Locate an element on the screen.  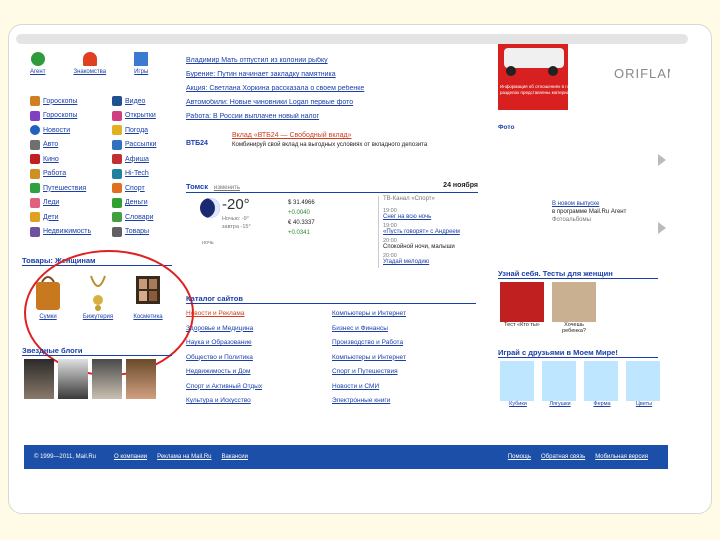
catalog-link: Общество и Политика is located at coordinates (256, 358).